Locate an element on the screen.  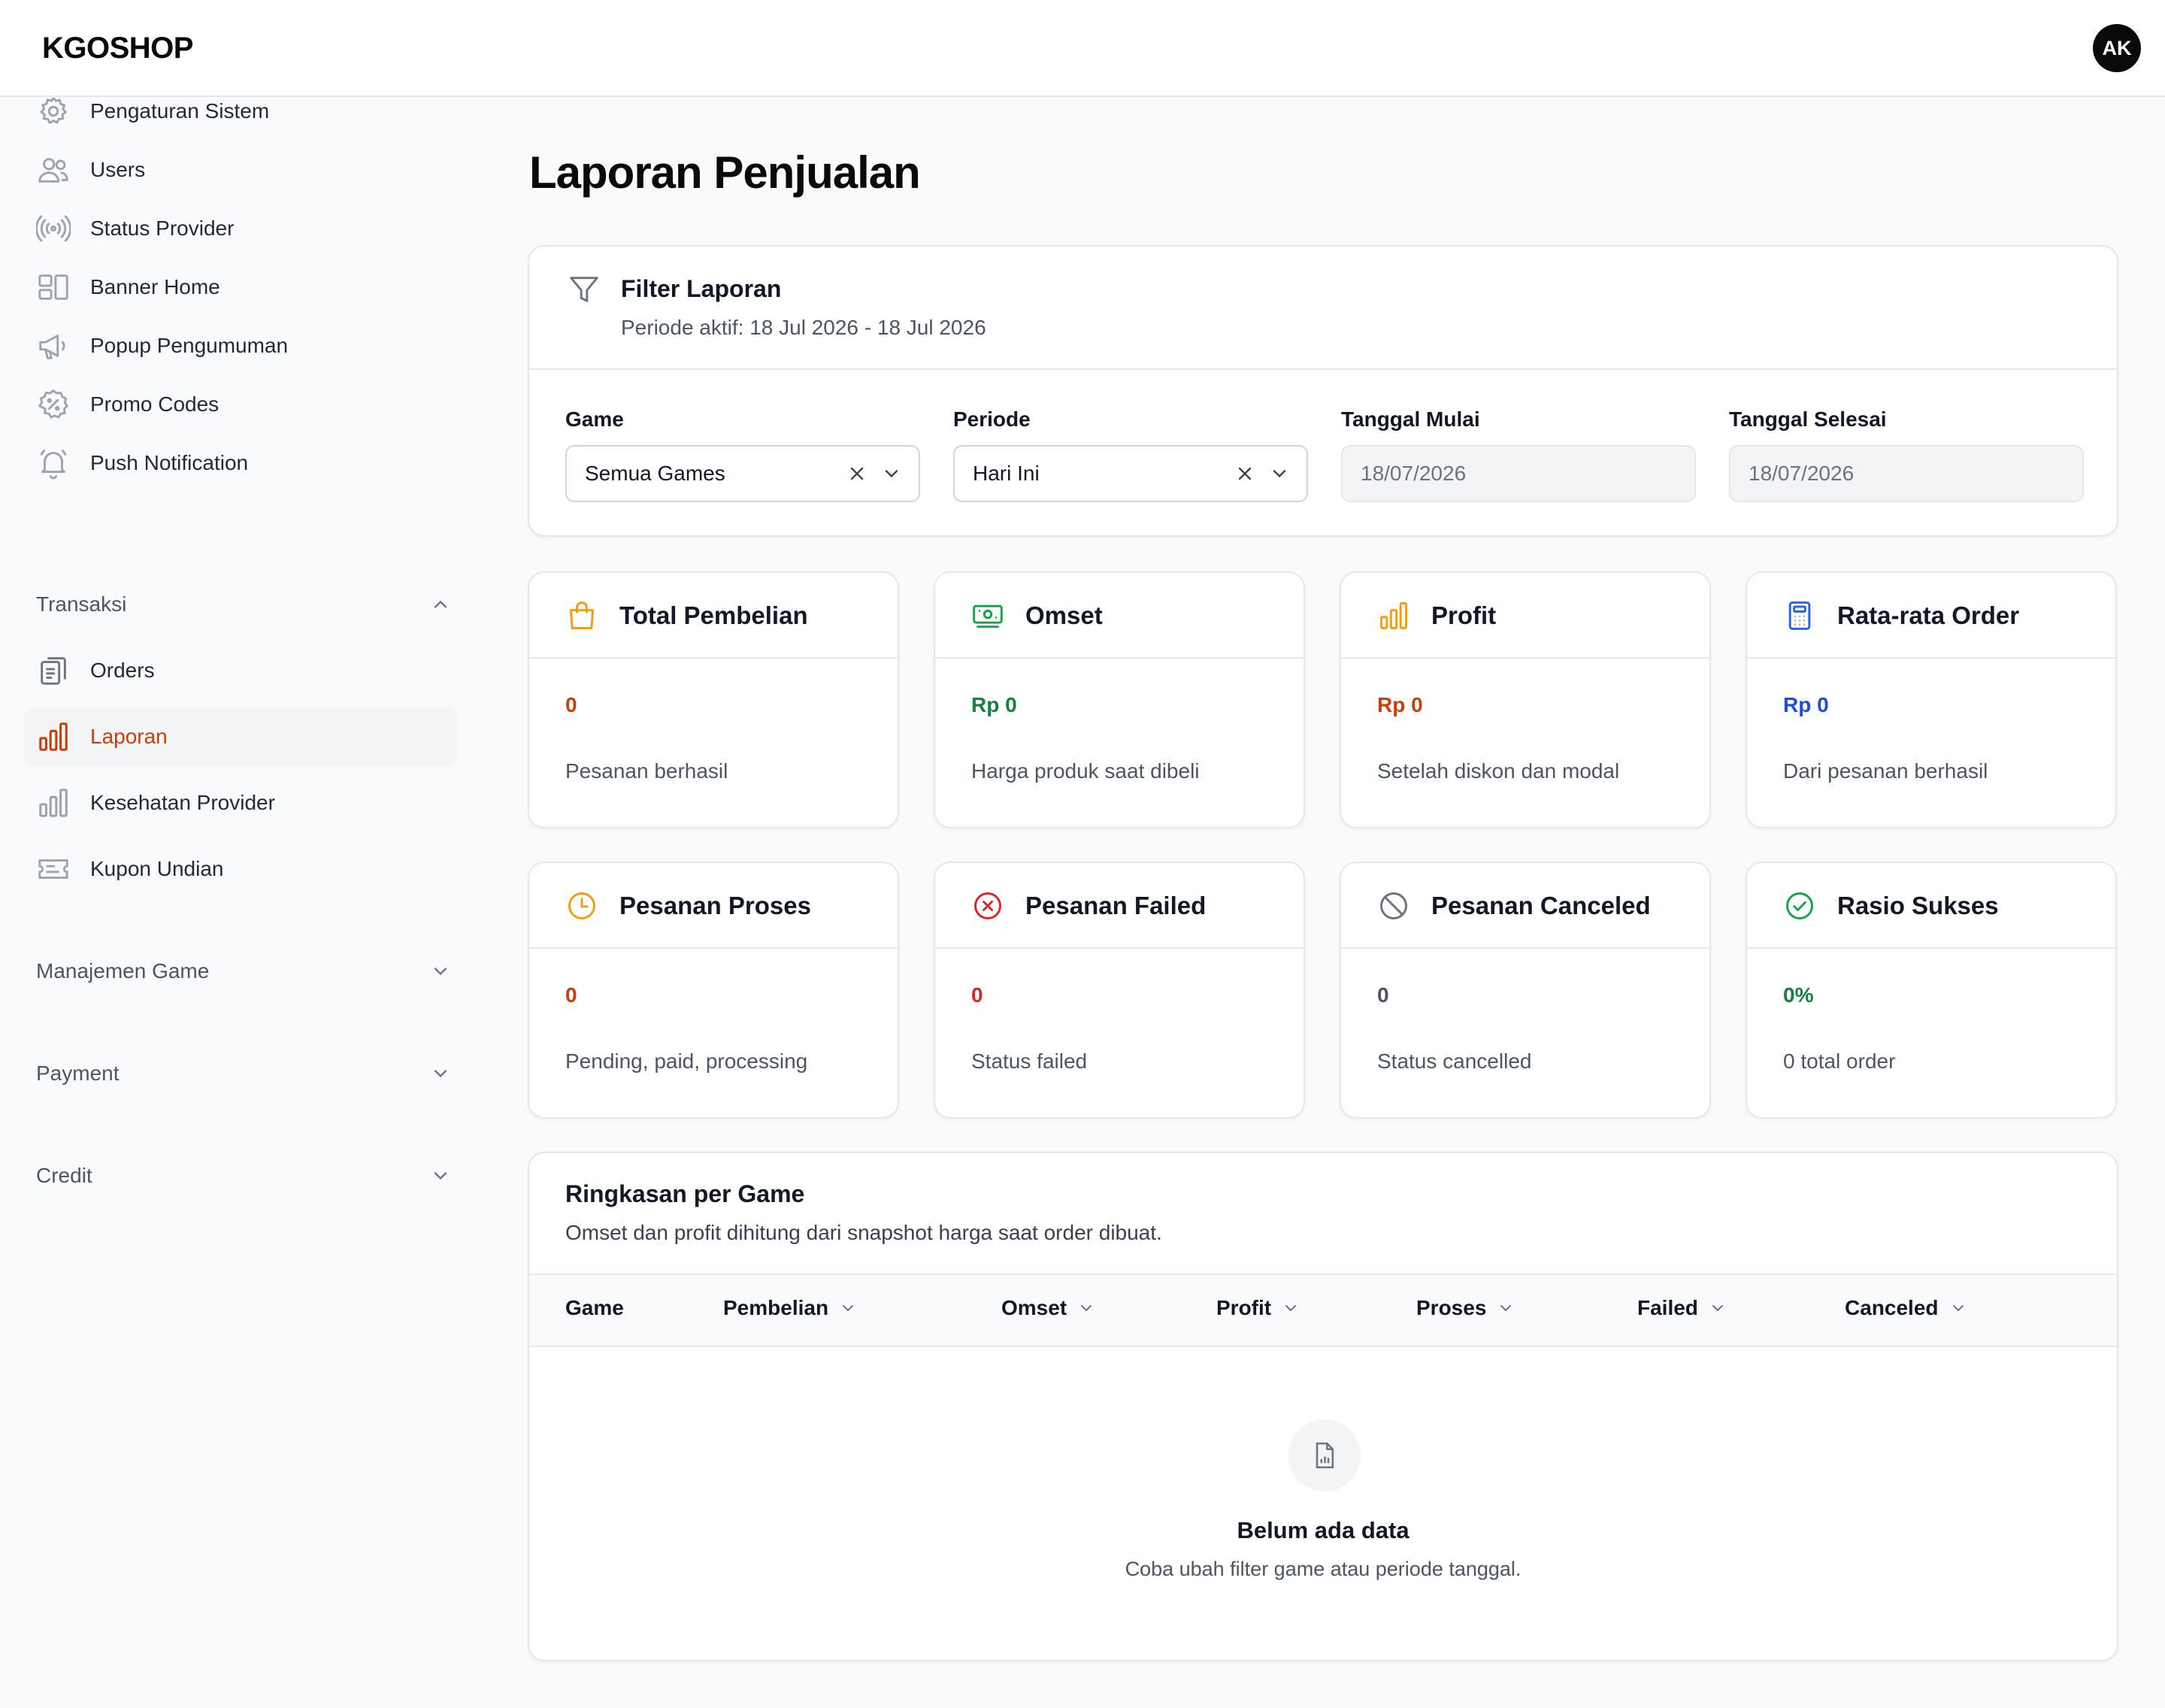
stat-description: Status failed is located at coordinates (1029, 1061).